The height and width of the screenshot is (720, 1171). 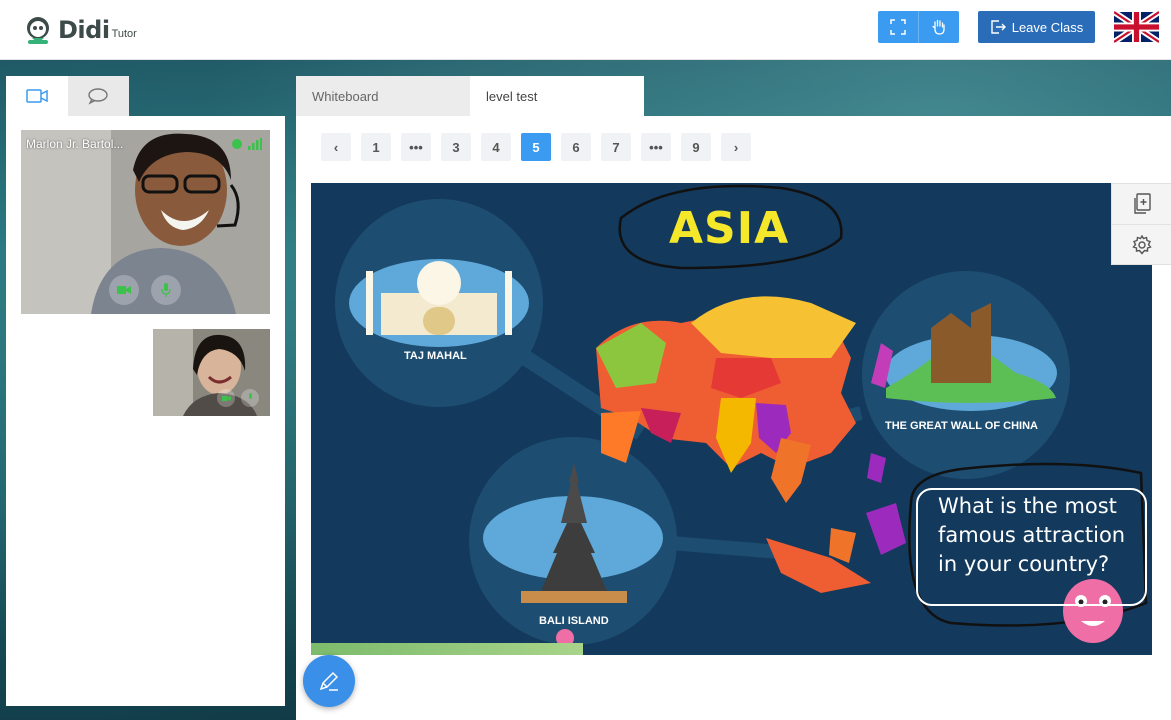 I want to click on uk-flag-icon, so click(x=1136, y=27).